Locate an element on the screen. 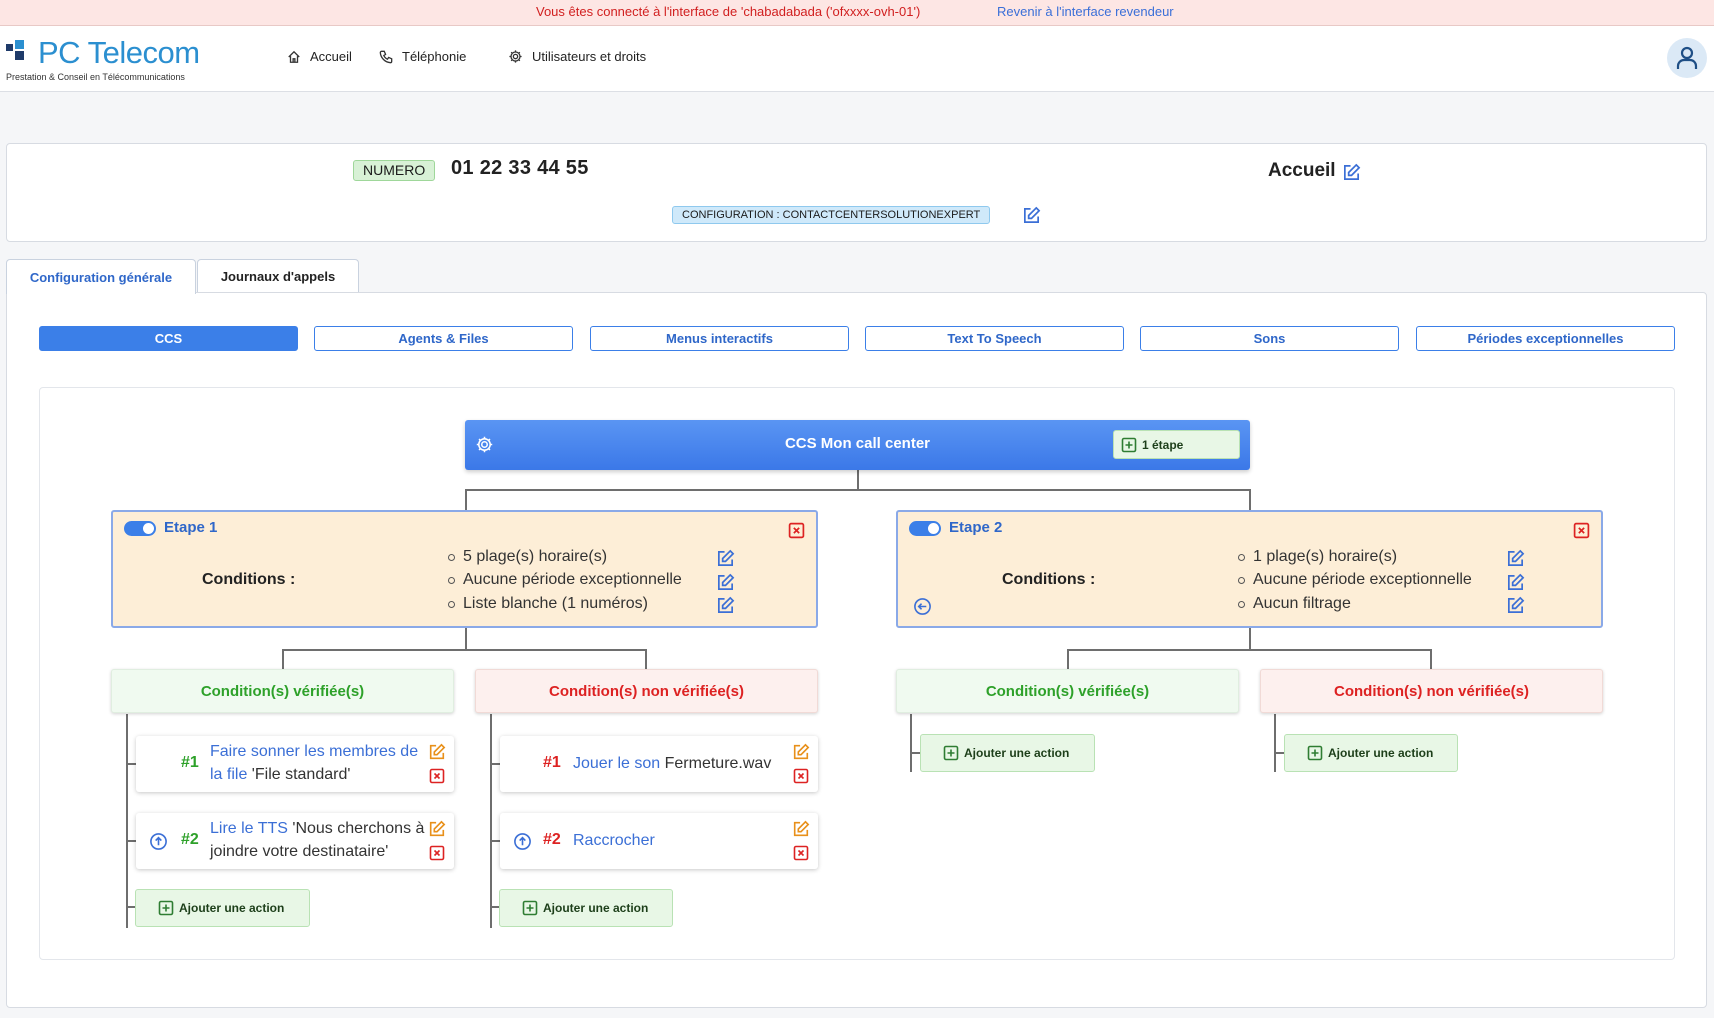 Image resolution: width=1714 pixels, height=1018 pixels. step-1-conditions-label: Conditions : is located at coordinates (249, 579).